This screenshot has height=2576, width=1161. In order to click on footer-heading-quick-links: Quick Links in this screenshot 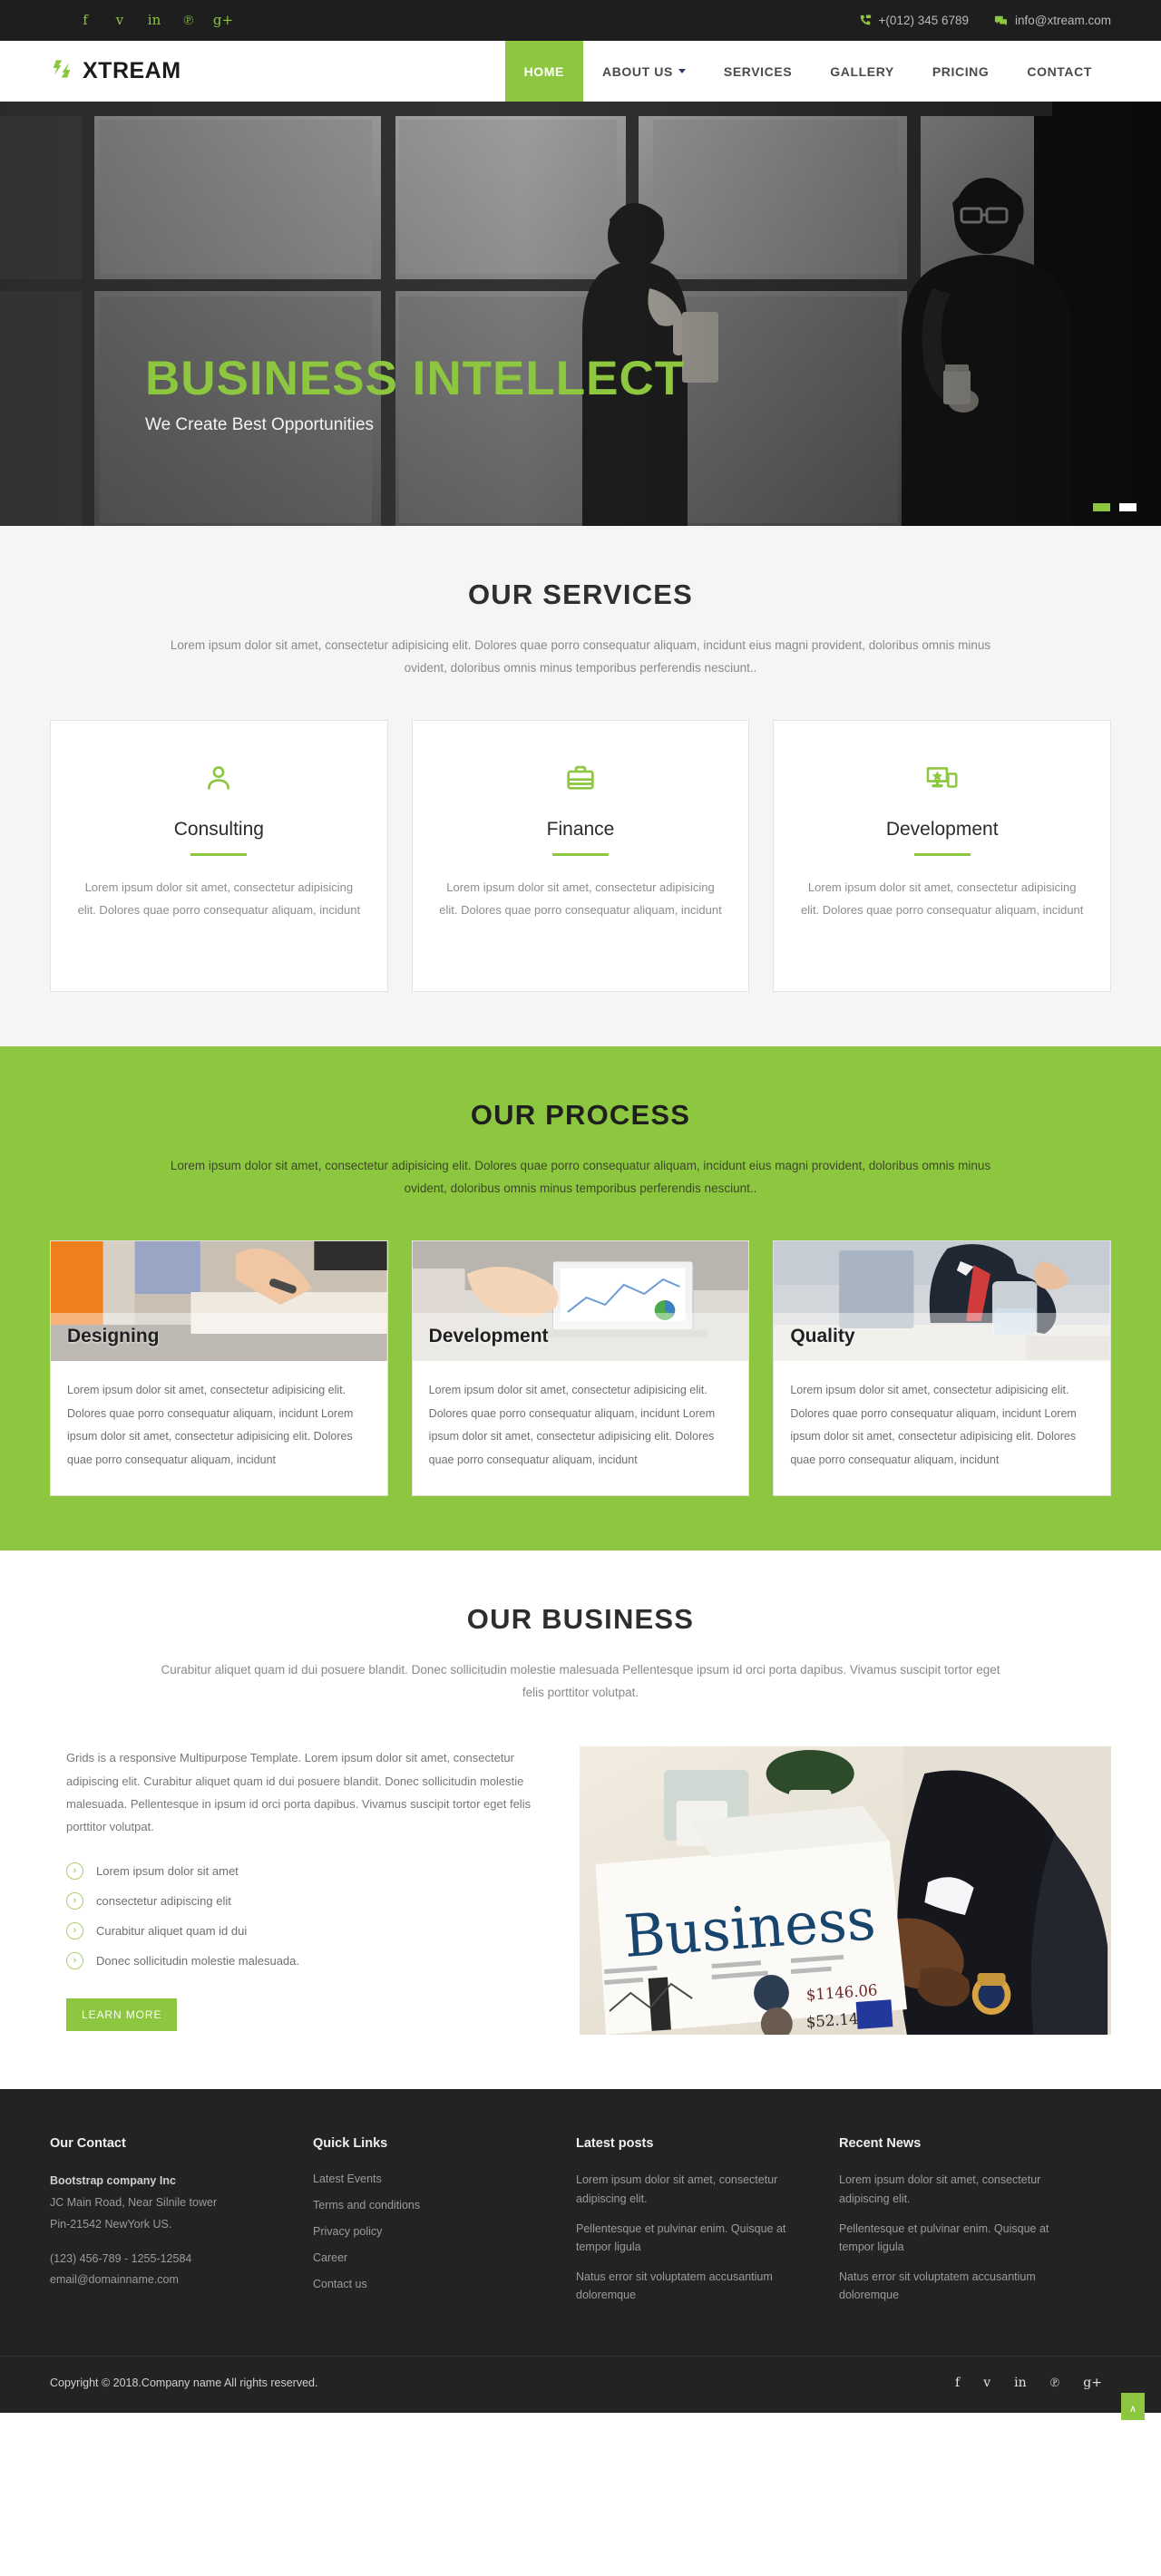, I will do `click(350, 2144)`.